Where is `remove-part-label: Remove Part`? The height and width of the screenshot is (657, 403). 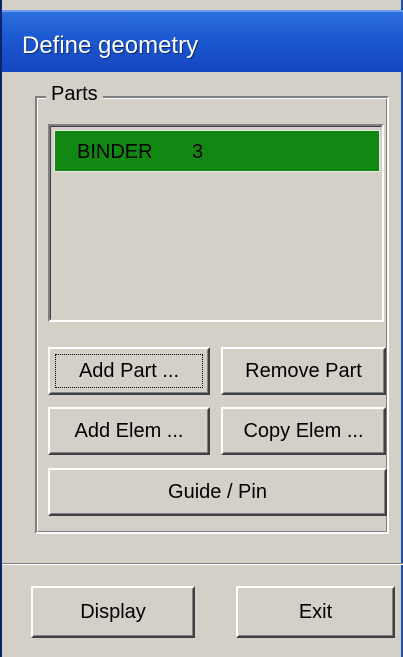 remove-part-label: Remove Part is located at coordinates (303, 370).